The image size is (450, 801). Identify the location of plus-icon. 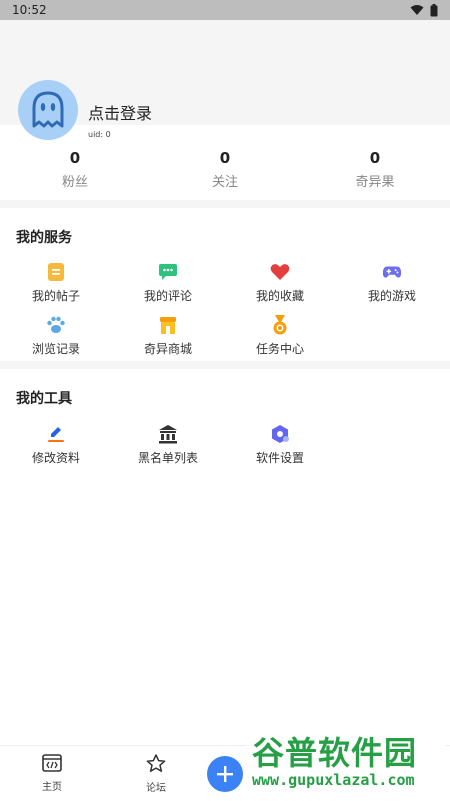
(225, 774).